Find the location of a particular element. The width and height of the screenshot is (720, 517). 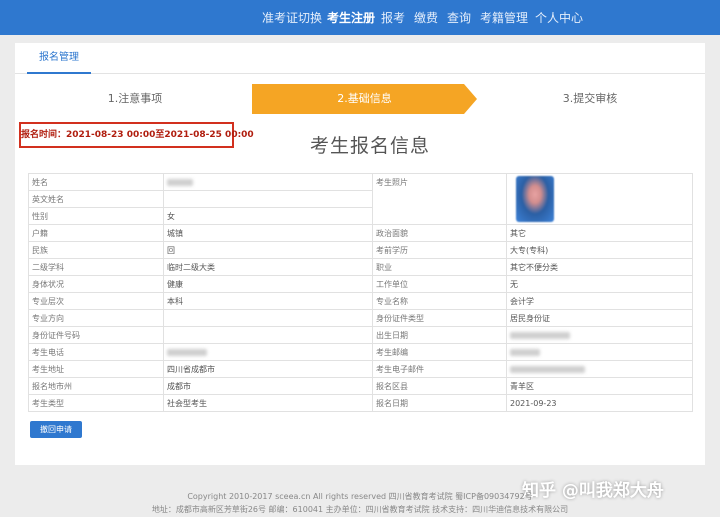

candidate-photo is located at coordinates (535, 199).